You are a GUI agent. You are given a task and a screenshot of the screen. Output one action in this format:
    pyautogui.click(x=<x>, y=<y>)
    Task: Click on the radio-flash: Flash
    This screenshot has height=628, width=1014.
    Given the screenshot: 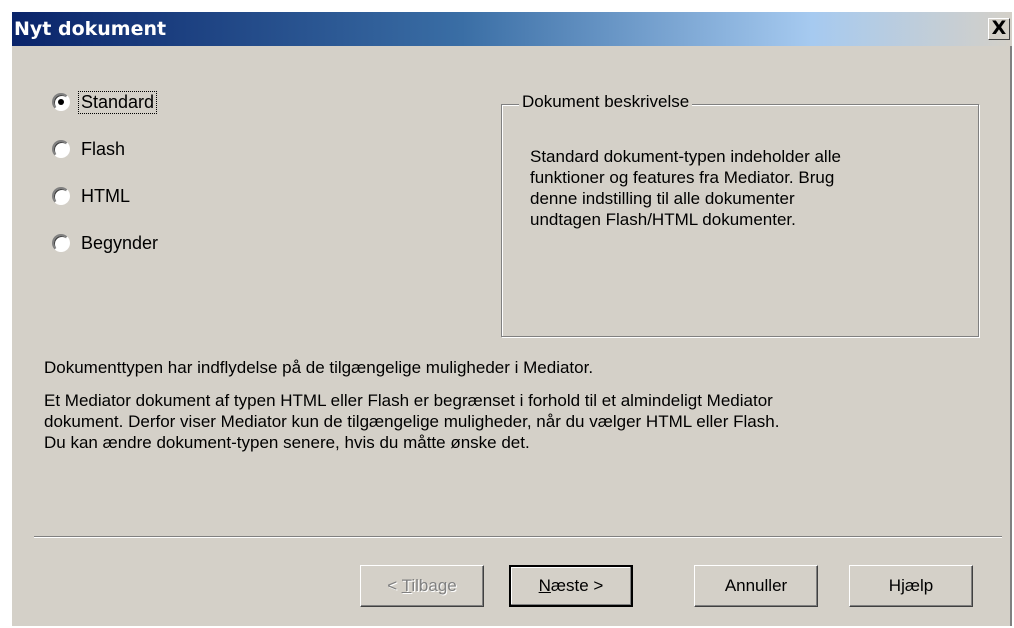 What is the action you would take?
    pyautogui.click(x=89, y=149)
    